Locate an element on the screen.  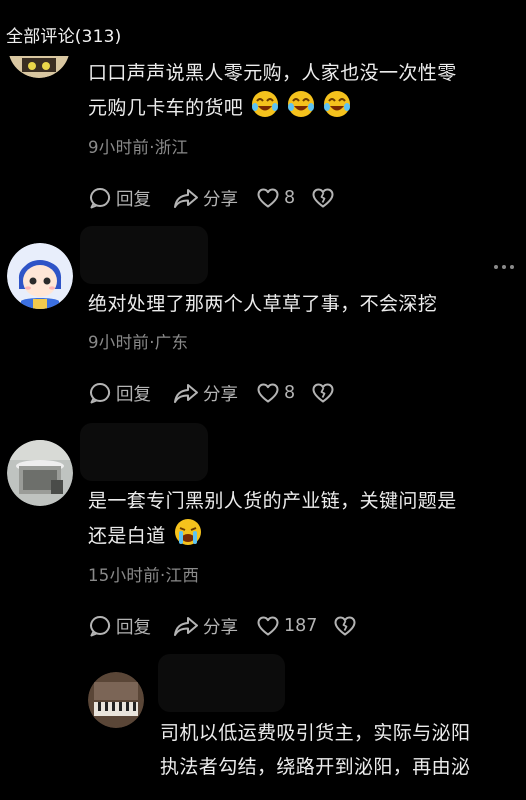
reply-text: 司机以低运费吸引货主，实际与泌阳 执法者勾结，绕路开到泌阳，再由泌 is located at coordinates (315, 750).